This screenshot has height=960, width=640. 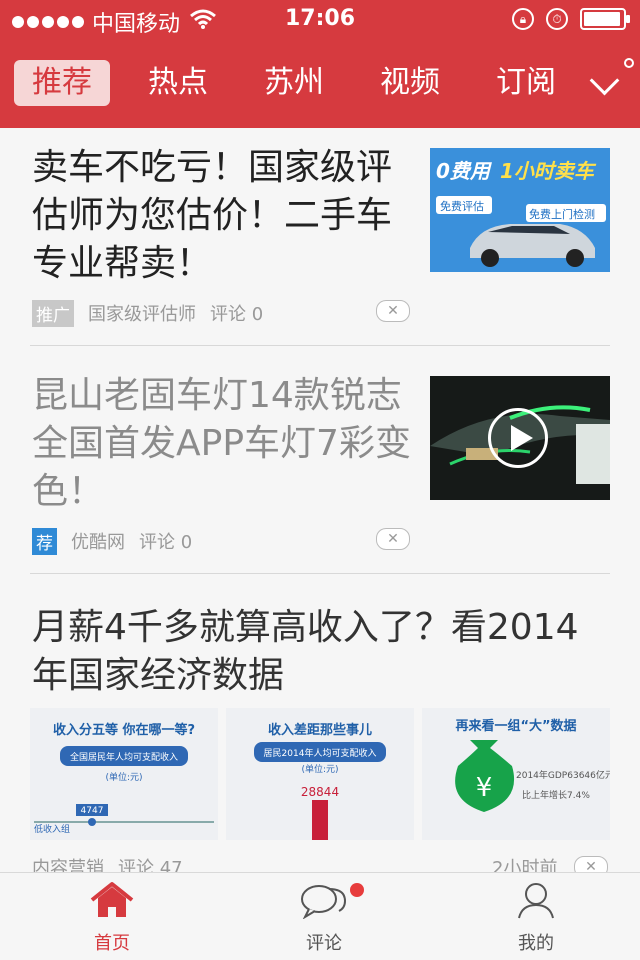 I want to click on article-meta: 推广 国家级评估师 评论 0, so click(x=147, y=313).